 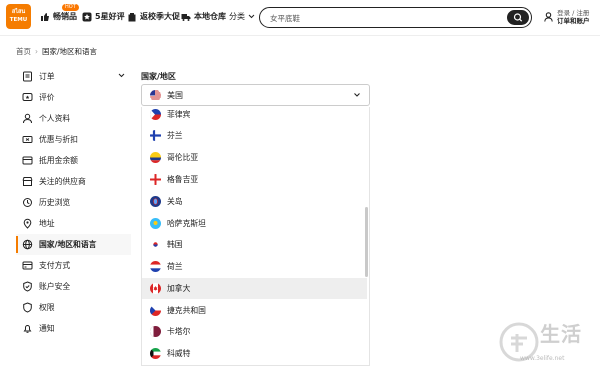 What do you see at coordinates (179, 288) in the screenshot?
I see `country-option-label: 加拿大` at bounding box center [179, 288].